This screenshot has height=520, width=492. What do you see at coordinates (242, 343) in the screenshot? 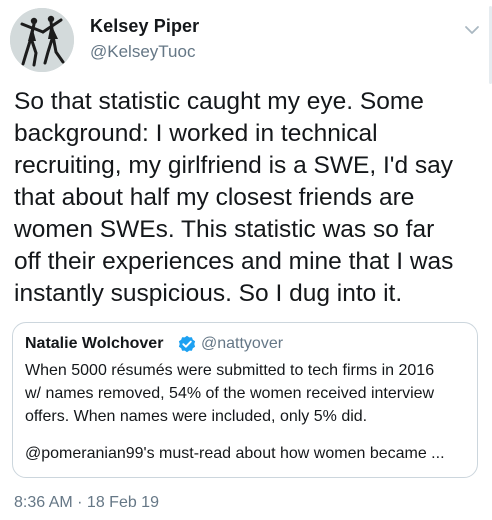
I see `quoted-author-handle: @nattyover` at bounding box center [242, 343].